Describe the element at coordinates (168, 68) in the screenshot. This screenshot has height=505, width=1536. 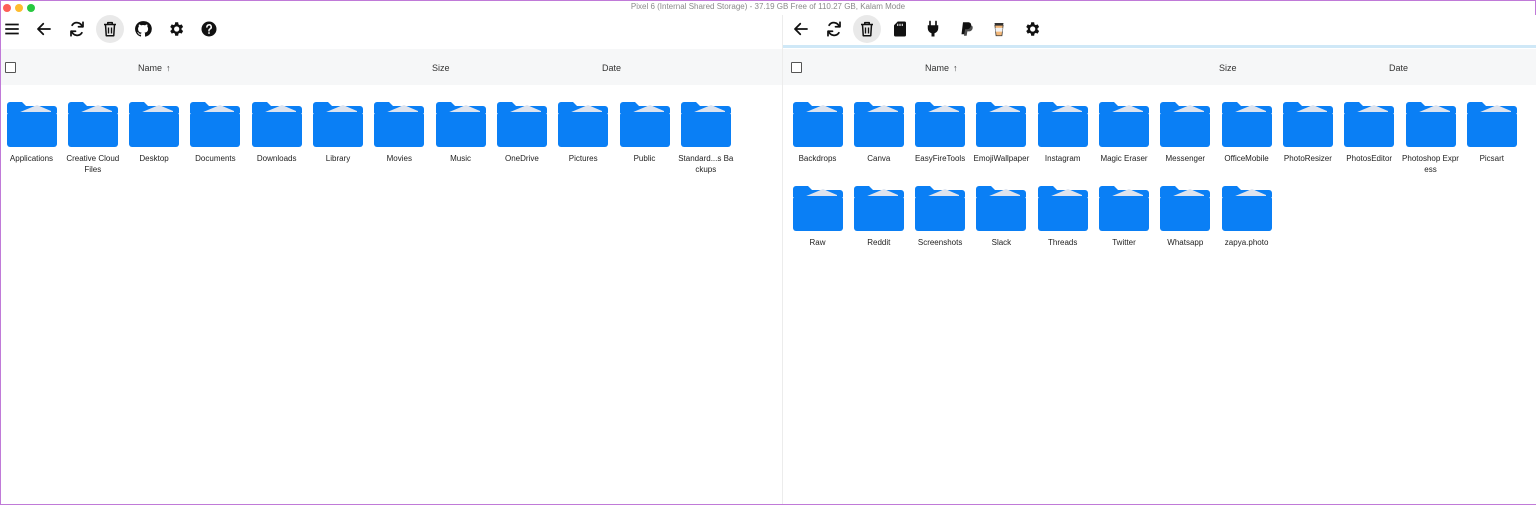
I see `sort-ascending-icon: ↑` at that location.